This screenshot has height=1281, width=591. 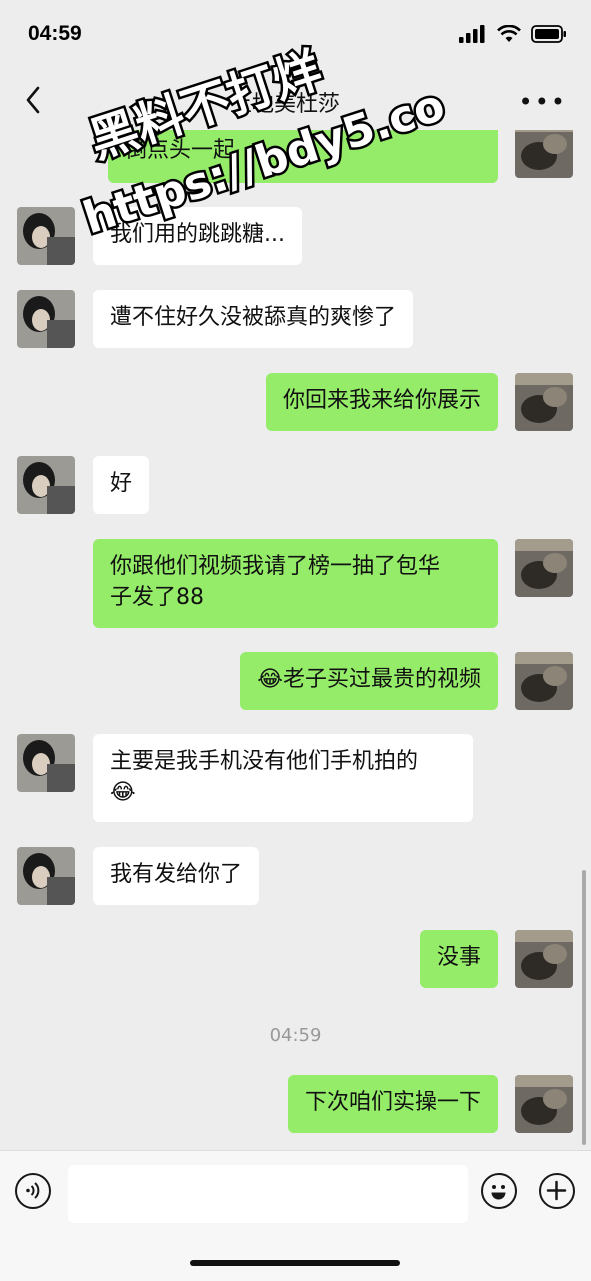 I want to click on message-bubble: 没事, so click(x=458, y=959).